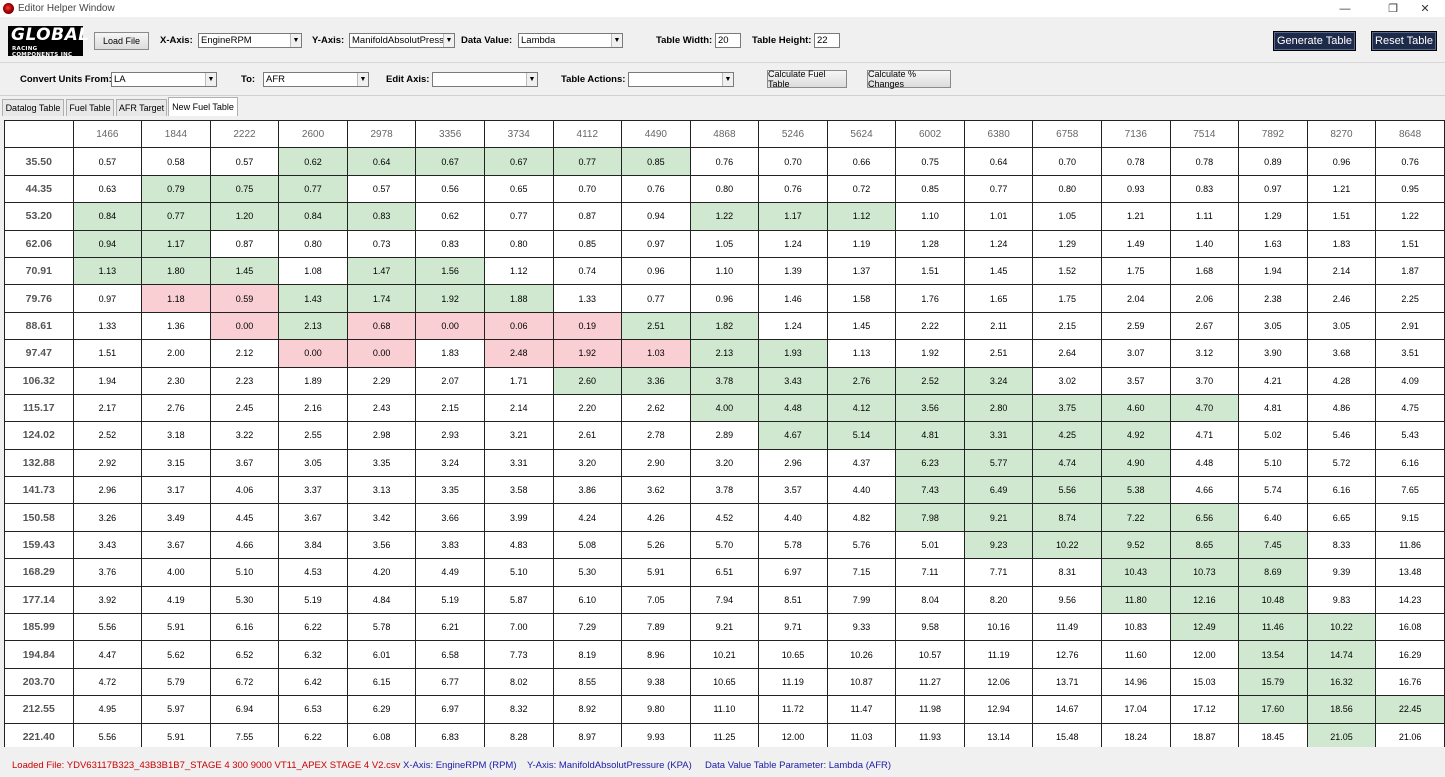 The image size is (1445, 777). Describe the element at coordinates (381, 189) in the screenshot. I see `table-cell: 0.57` at that location.